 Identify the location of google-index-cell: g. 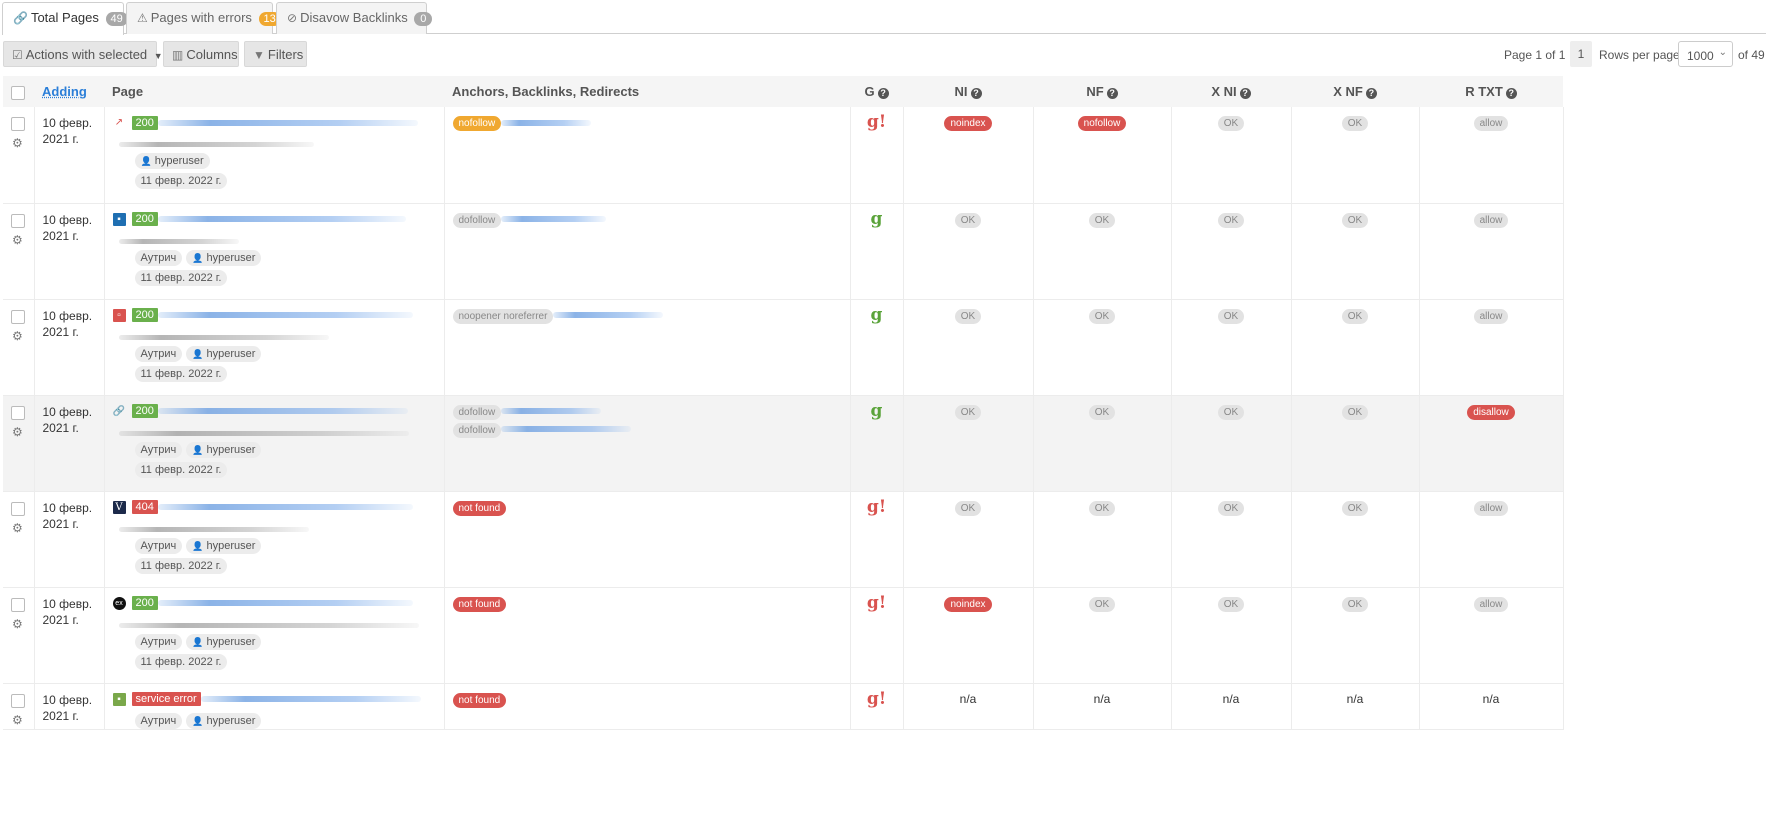
(877, 251).